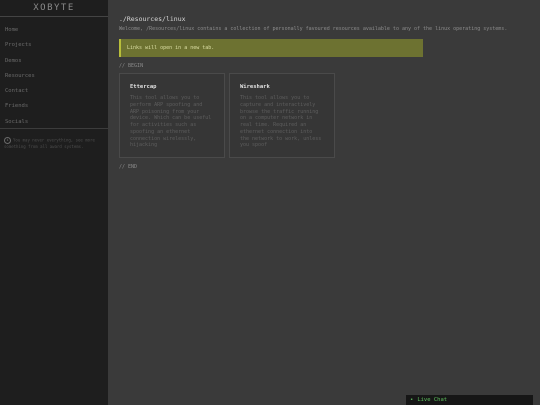 The image size is (540, 405). What do you see at coordinates (54, 61) in the screenshot?
I see `sidebar-item-demos: Demos` at bounding box center [54, 61].